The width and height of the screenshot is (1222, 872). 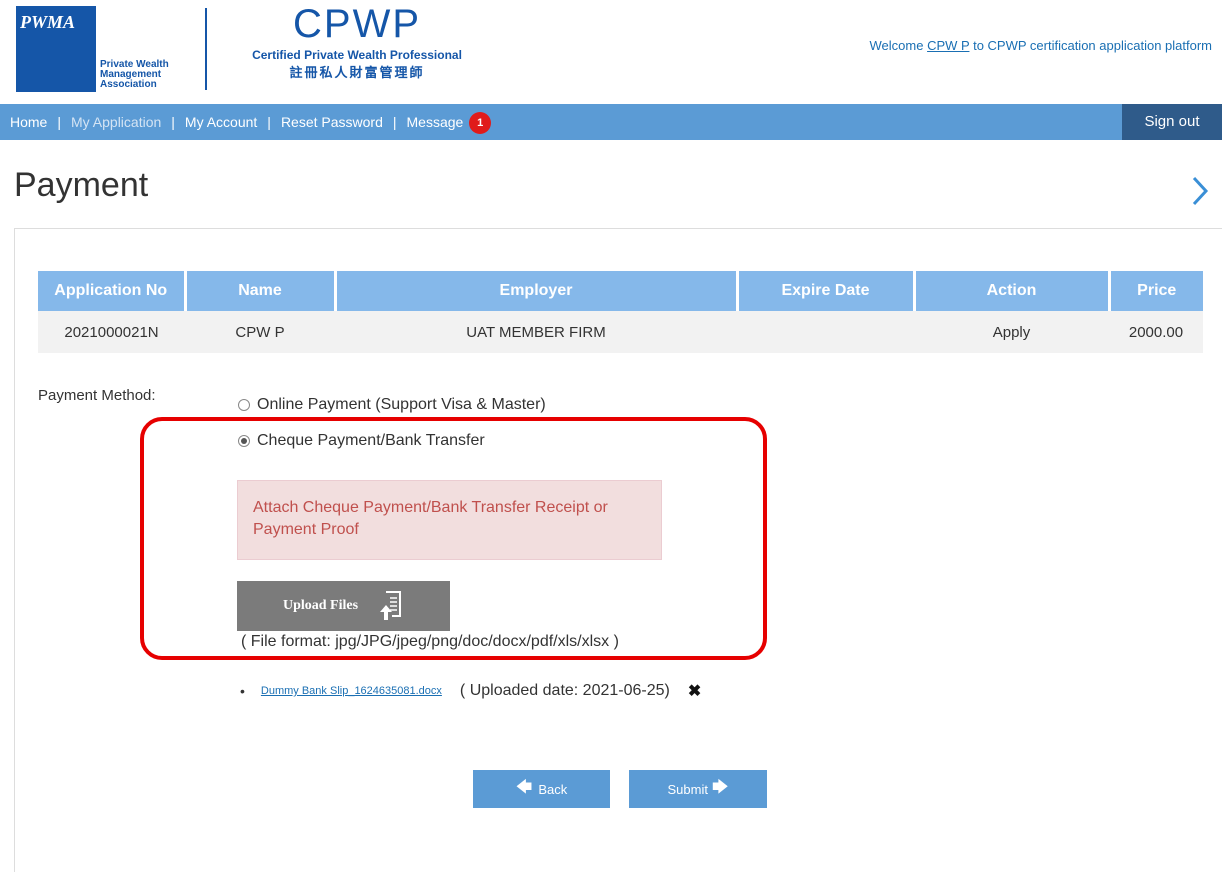 I want to click on cpwp-logo-text: CPWP, so click(x=357, y=24).